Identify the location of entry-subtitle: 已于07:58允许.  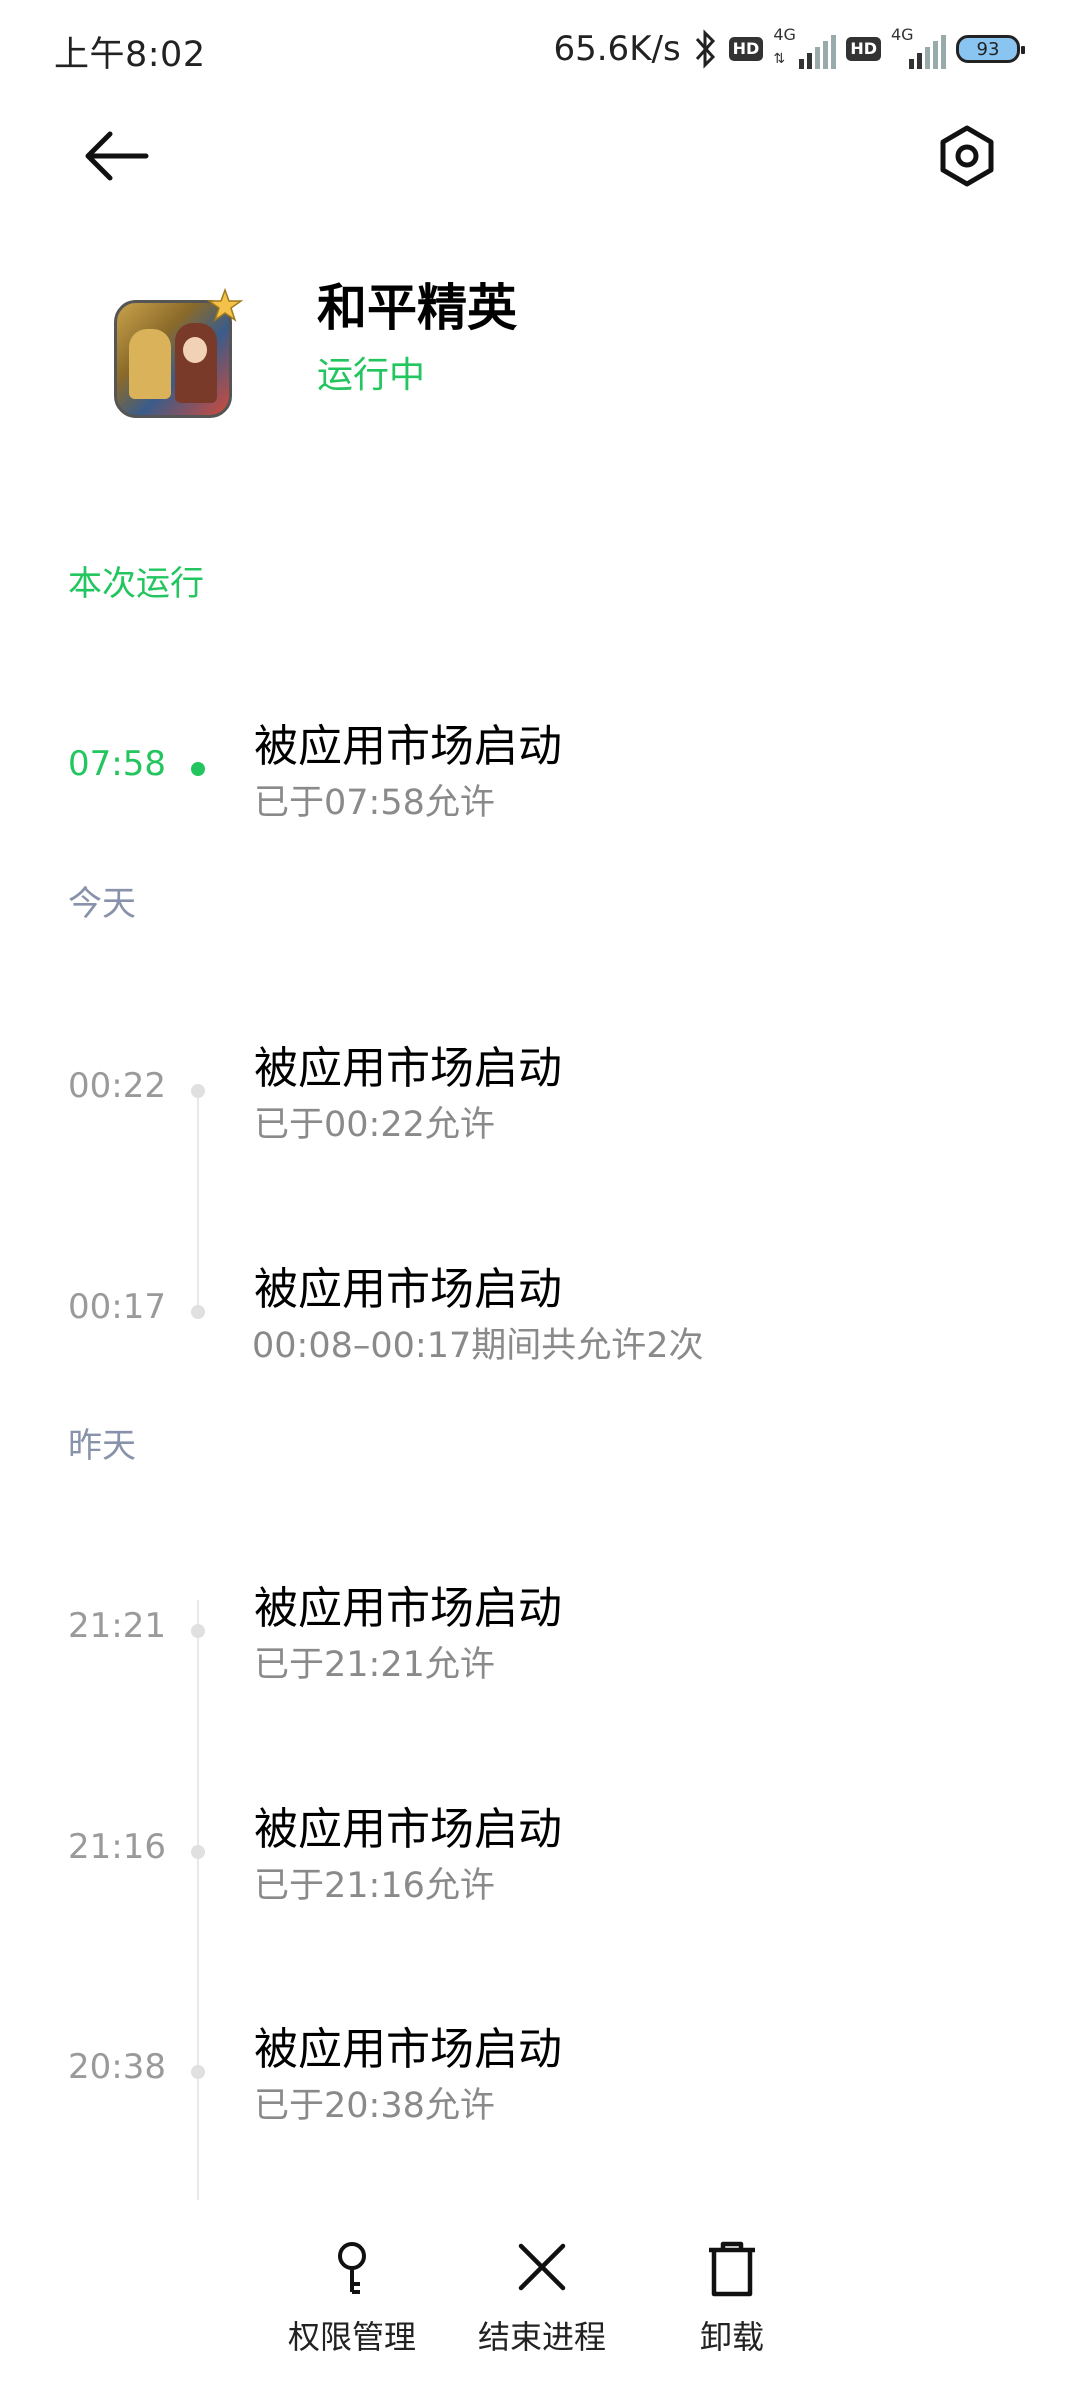
(374, 803).